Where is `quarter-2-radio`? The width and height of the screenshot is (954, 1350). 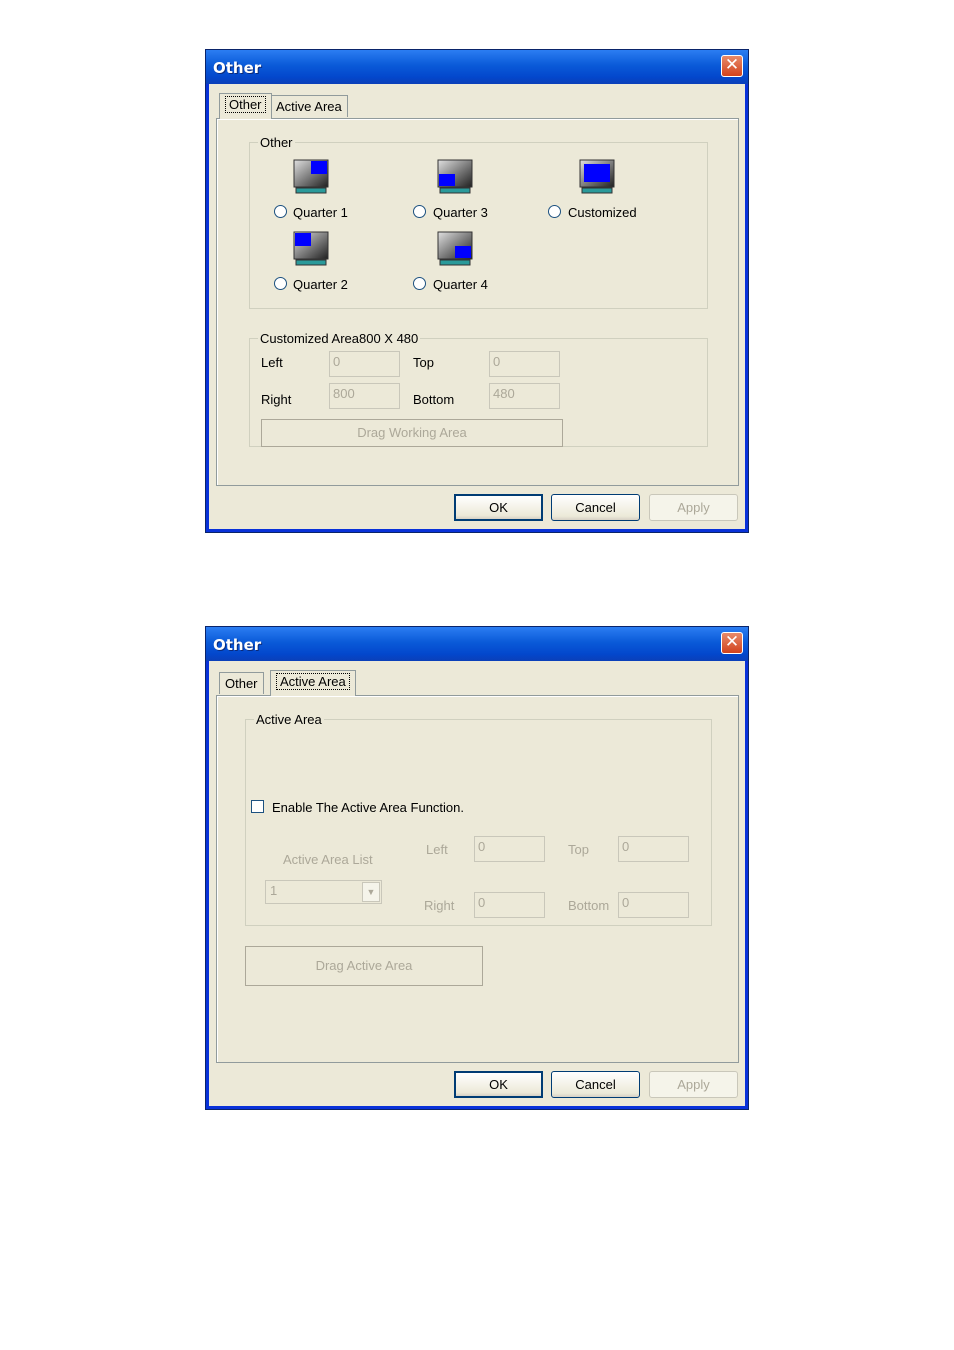 quarter-2-radio is located at coordinates (280, 283).